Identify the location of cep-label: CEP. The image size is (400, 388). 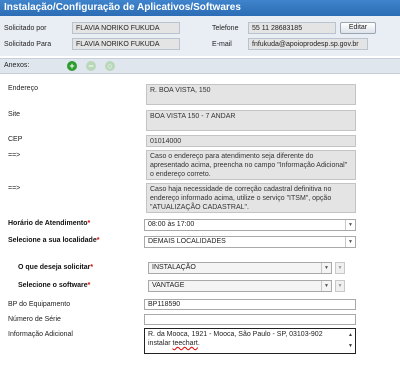
(15, 139).